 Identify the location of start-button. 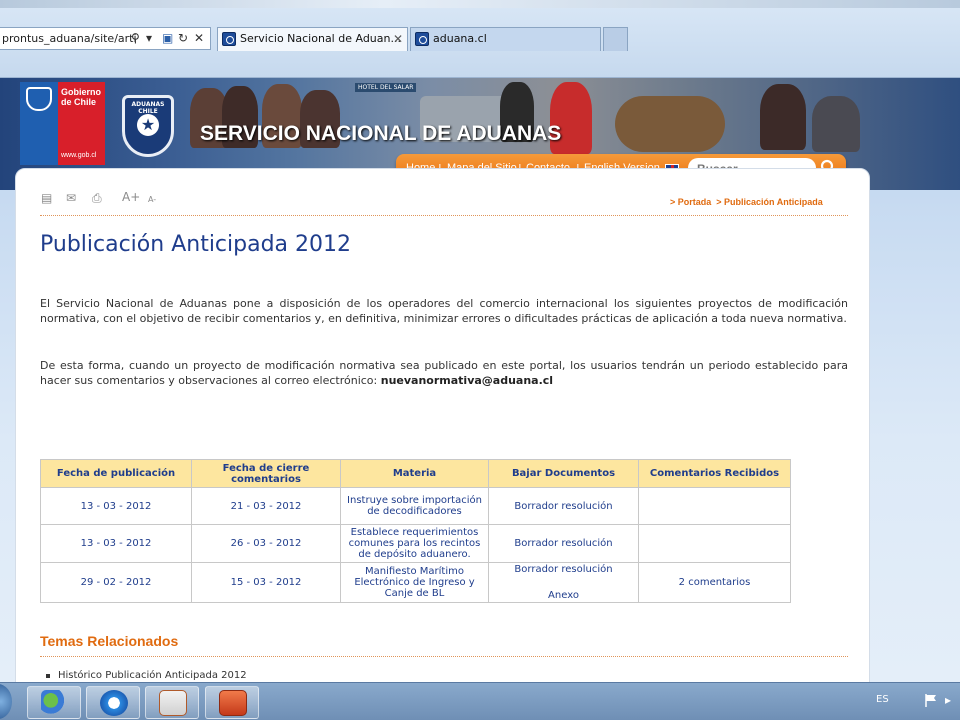
(6, 701).